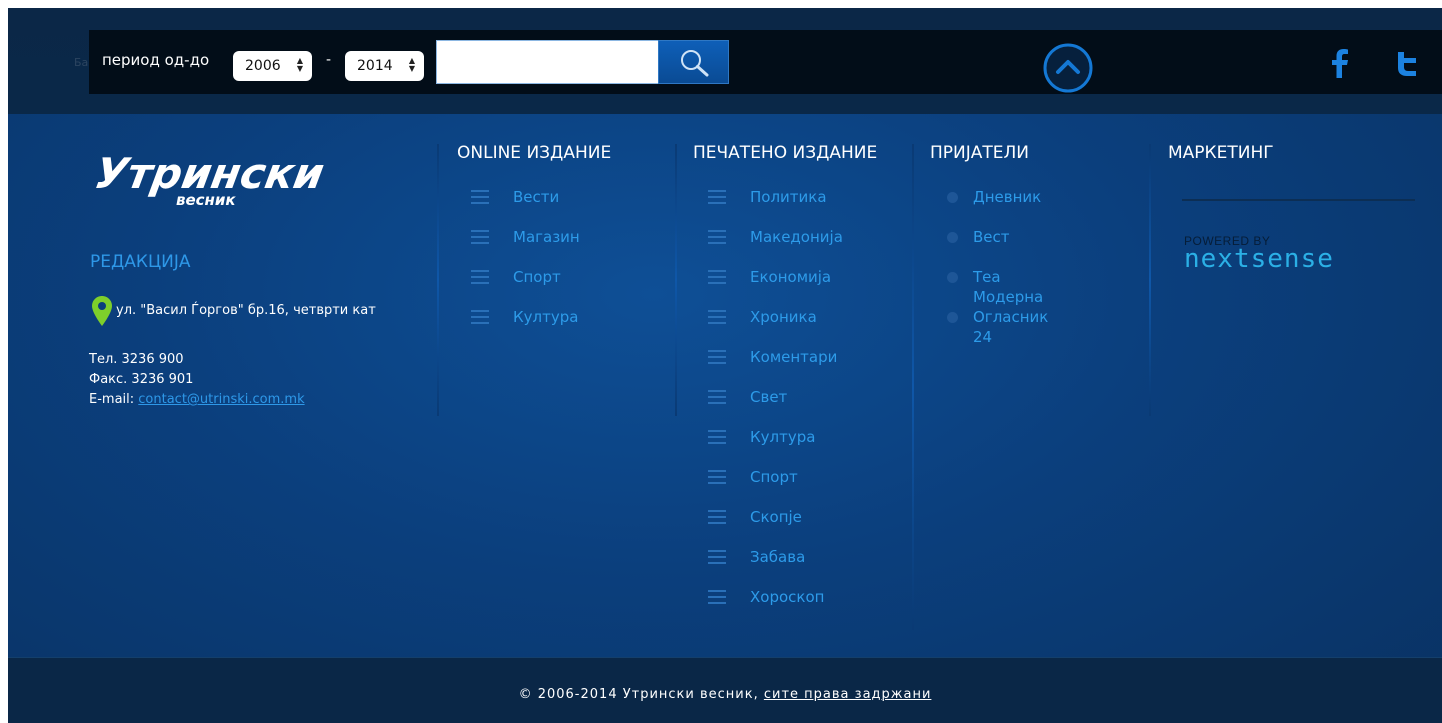 The height and width of the screenshot is (723, 1442). I want to click on facebook-icon, so click(1340, 63).